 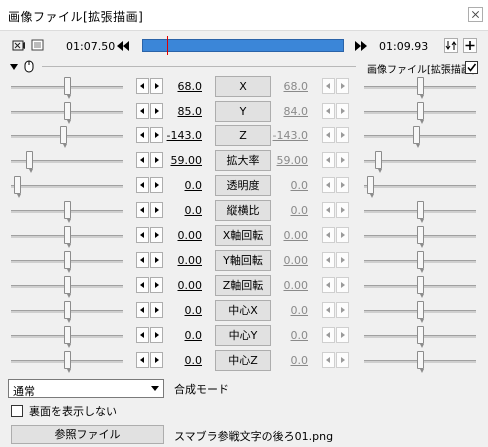 What do you see at coordinates (167, 45) in the screenshot?
I see `playhead-marker` at bounding box center [167, 45].